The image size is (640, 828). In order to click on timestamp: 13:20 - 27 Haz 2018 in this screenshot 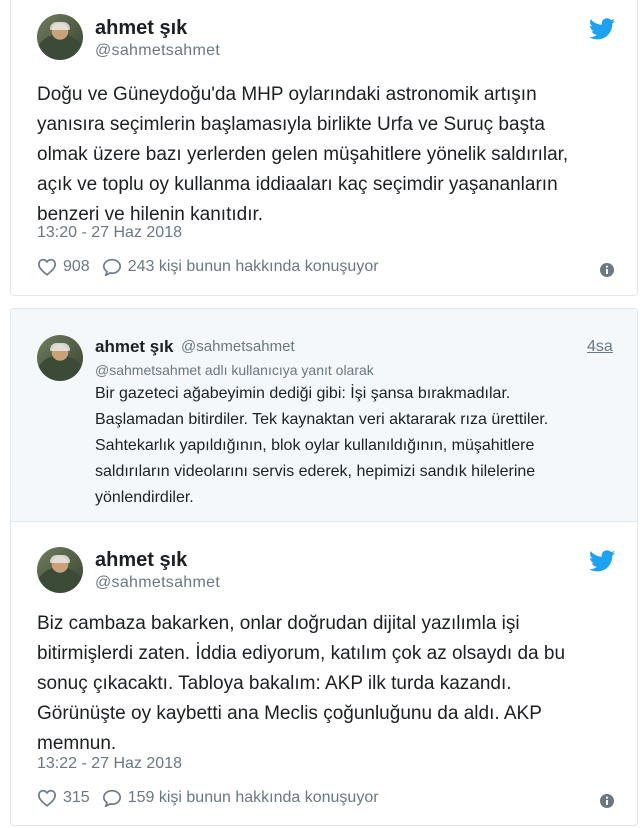, I will do `click(109, 233)`.